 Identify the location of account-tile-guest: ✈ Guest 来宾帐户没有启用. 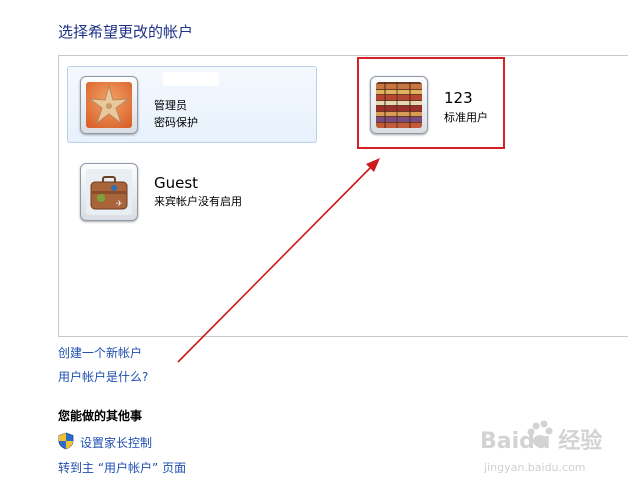
(192, 192).